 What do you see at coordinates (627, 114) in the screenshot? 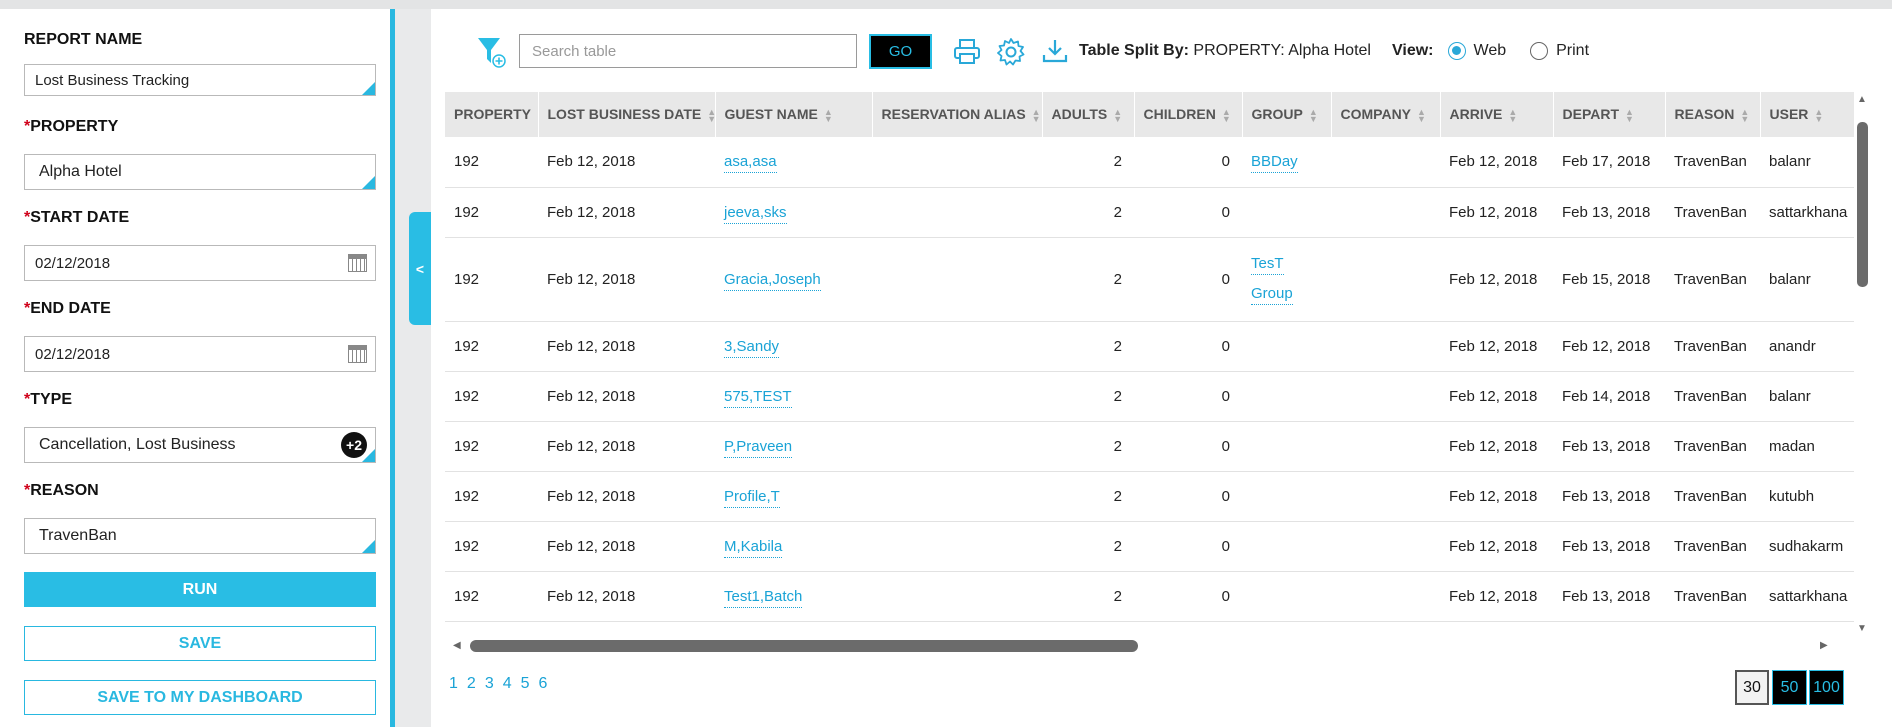
I see `column-header: LOST BUSINESS DATE ▲▼` at bounding box center [627, 114].